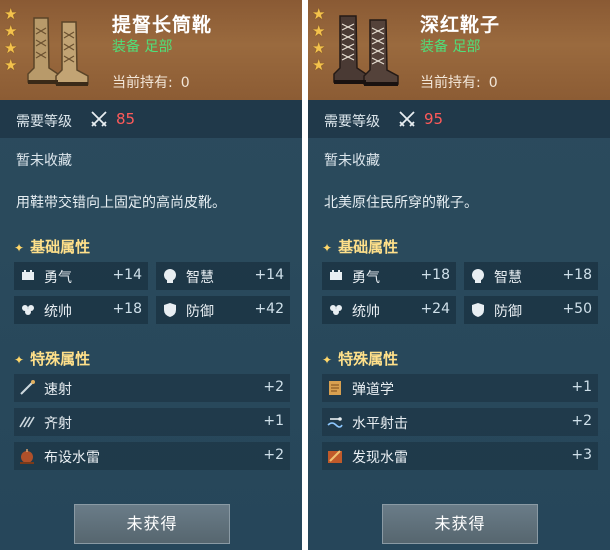 The width and height of the screenshot is (610, 550). What do you see at coordinates (335, 388) in the screenshot?
I see `ballistics-icon` at bounding box center [335, 388].